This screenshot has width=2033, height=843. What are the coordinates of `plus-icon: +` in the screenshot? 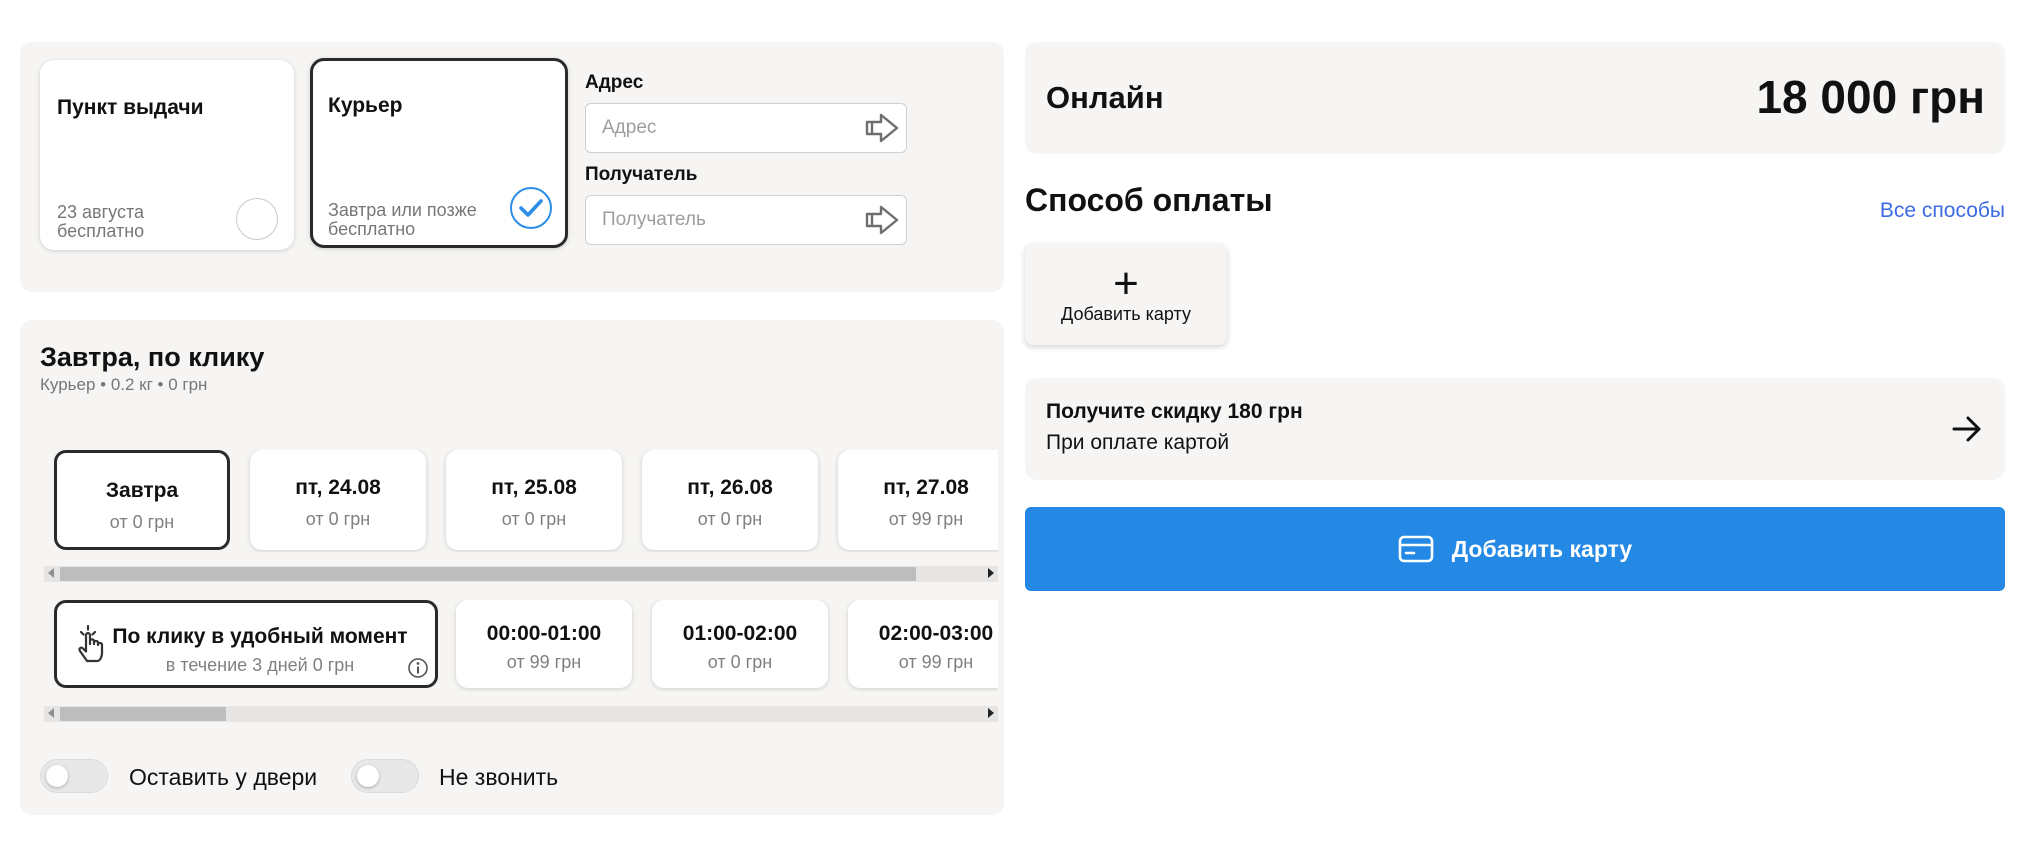 It's located at (1126, 283).